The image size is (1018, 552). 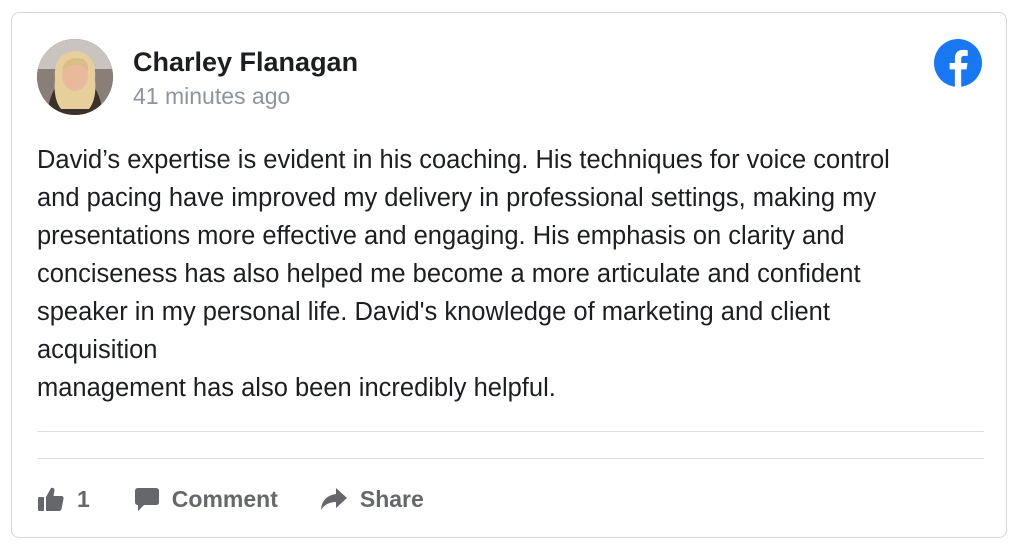 I want to click on action-bar: 1 Comment Share, so click(x=230, y=499).